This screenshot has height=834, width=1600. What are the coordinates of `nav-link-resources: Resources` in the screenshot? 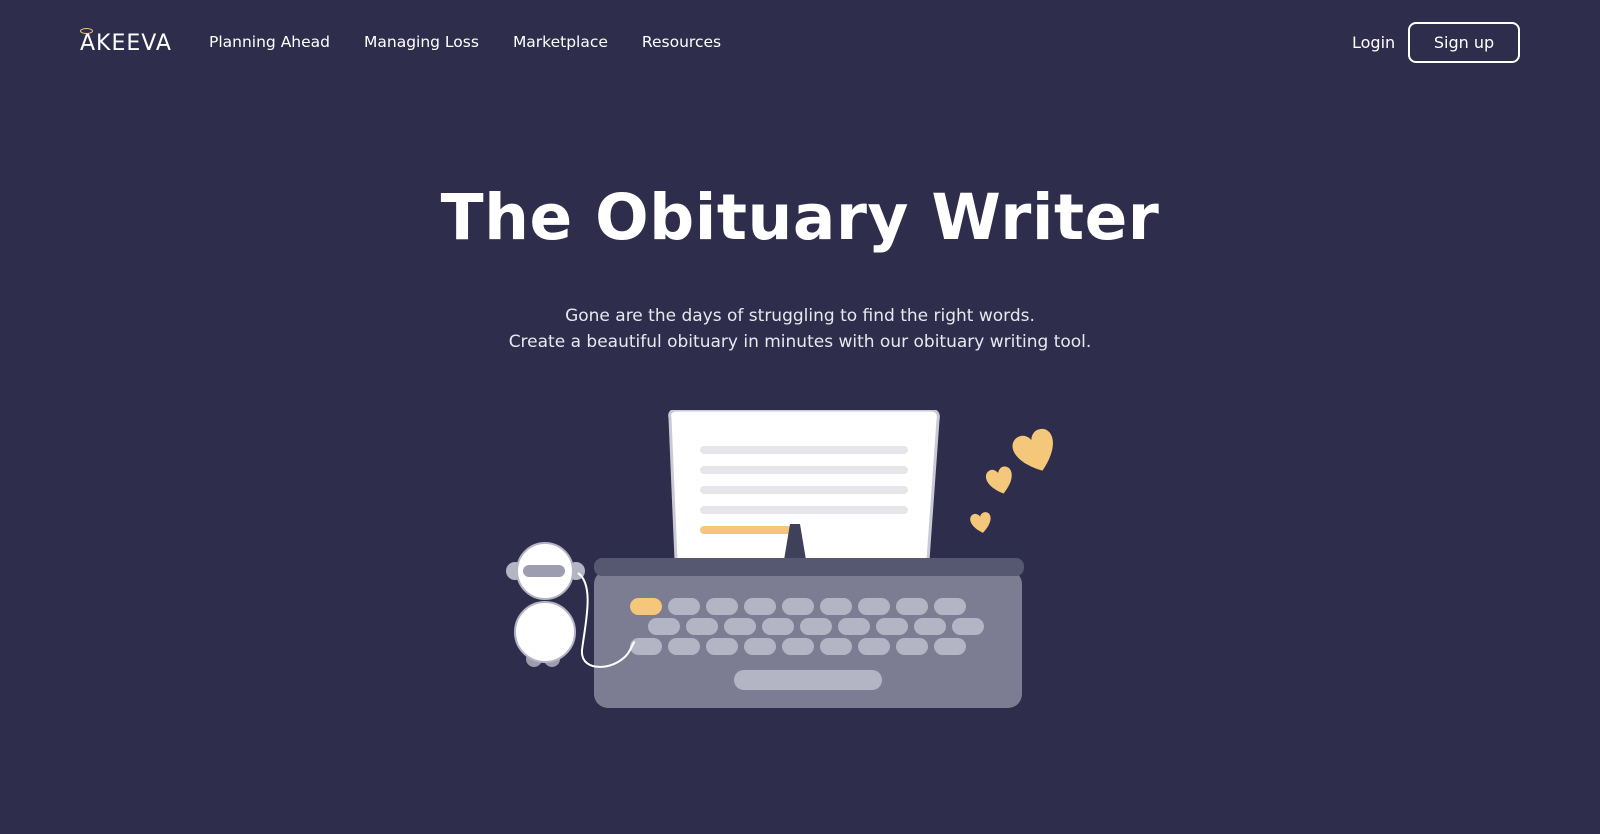 It's located at (681, 42).